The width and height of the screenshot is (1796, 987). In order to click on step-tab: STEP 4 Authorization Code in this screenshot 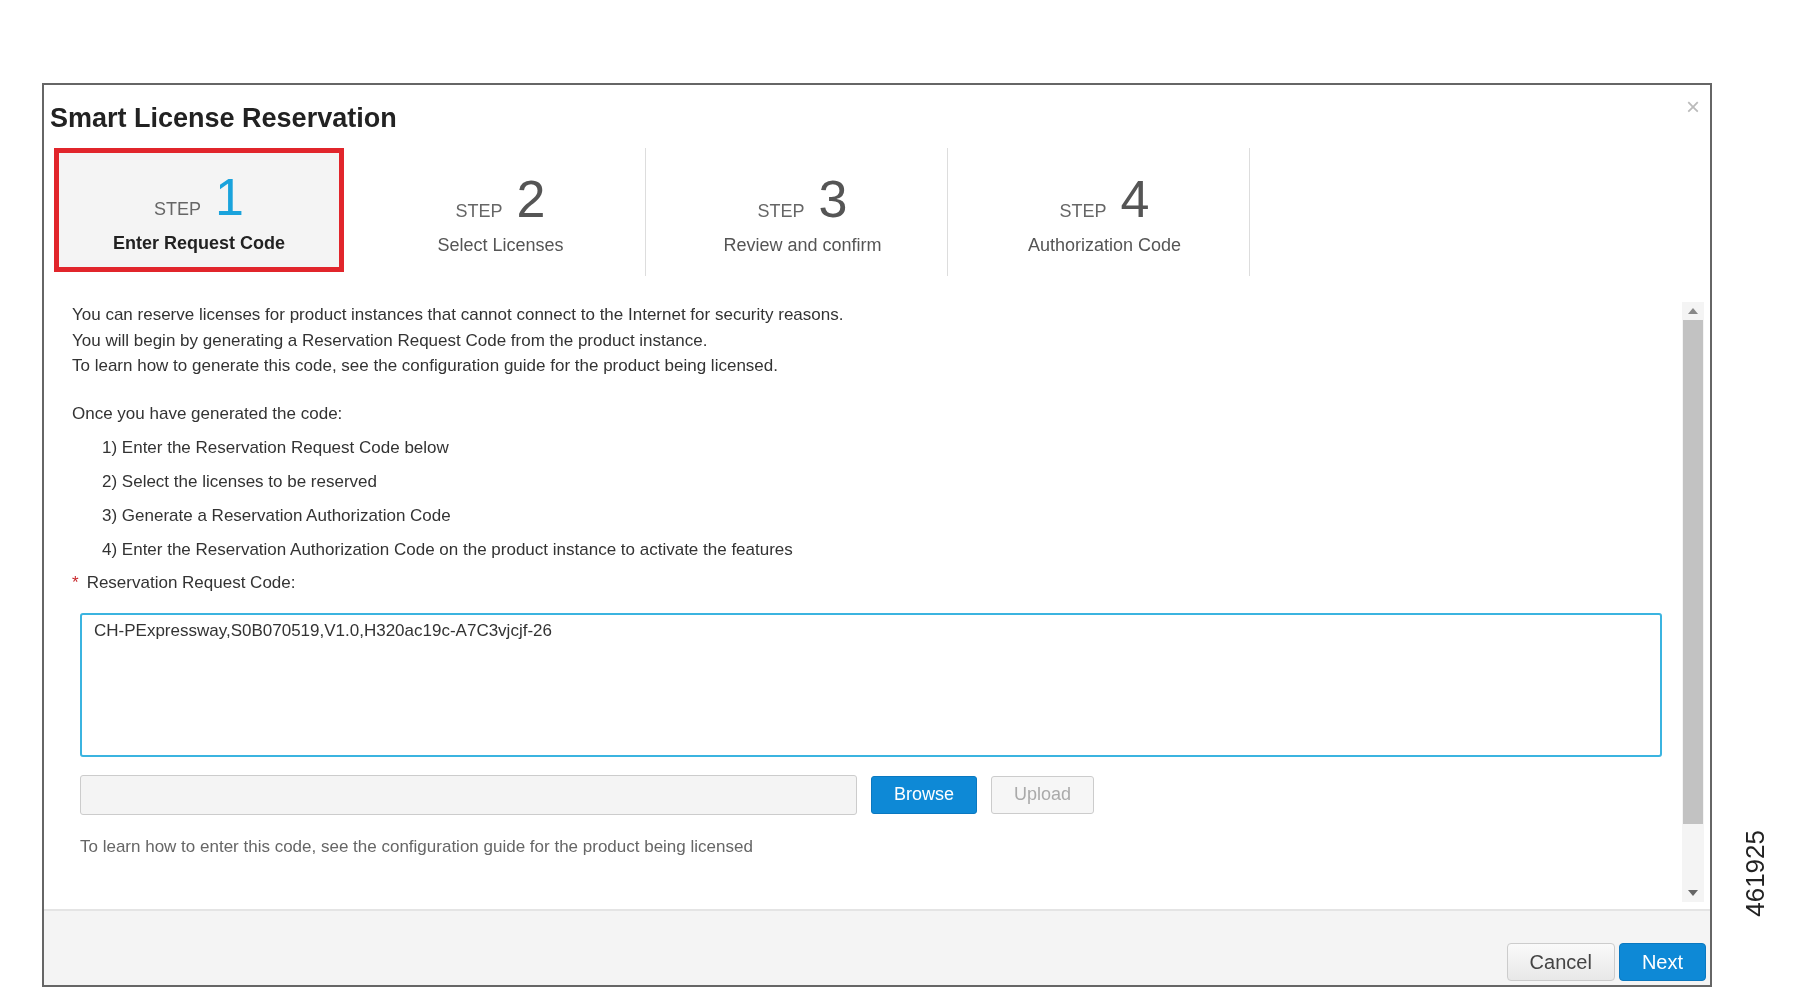, I will do `click(1105, 212)`.